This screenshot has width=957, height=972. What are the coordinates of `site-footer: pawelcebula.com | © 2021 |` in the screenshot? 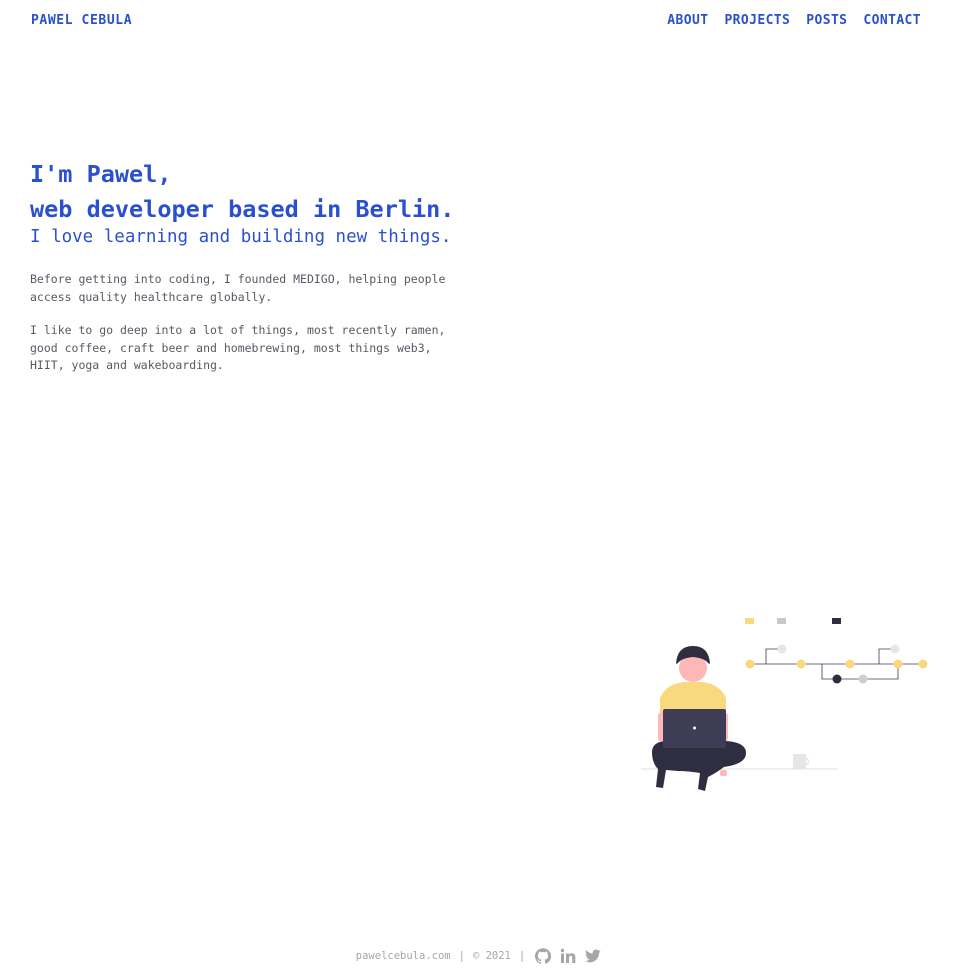 It's located at (478, 956).